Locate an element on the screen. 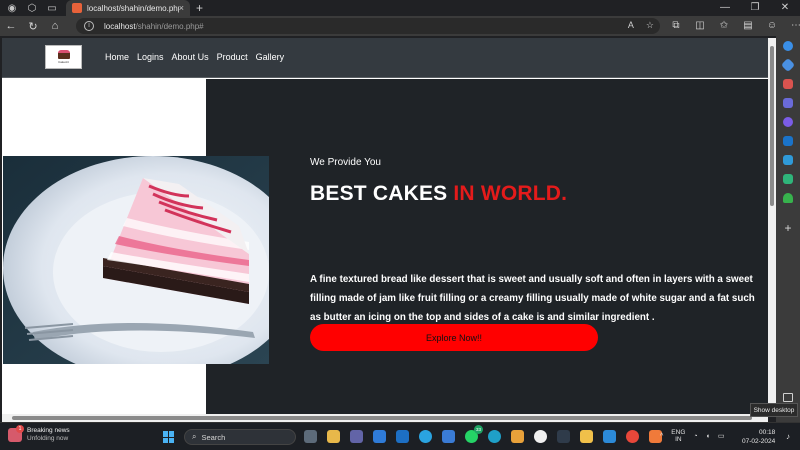 This screenshot has width=800, height=450. browser-tab: localhost/shahin/demo.php# × is located at coordinates (128, 8).